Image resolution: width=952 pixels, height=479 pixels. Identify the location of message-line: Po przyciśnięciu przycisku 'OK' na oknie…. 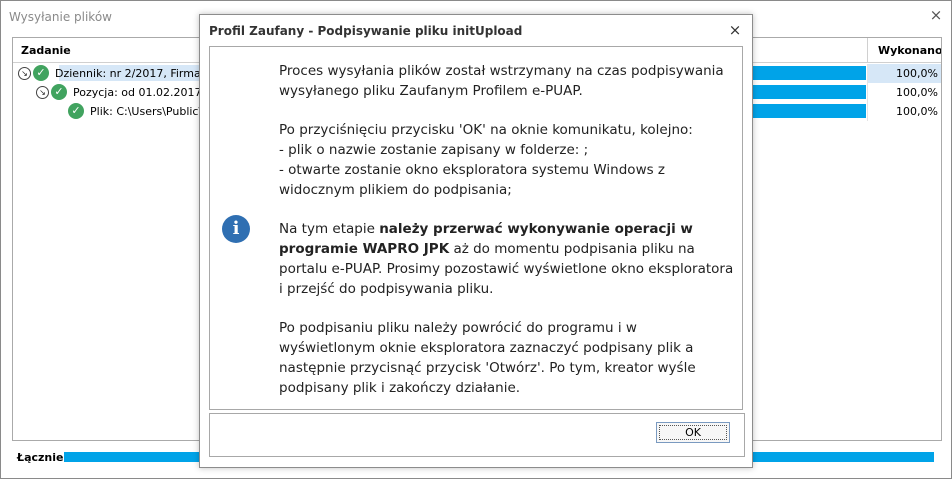
(486, 130).